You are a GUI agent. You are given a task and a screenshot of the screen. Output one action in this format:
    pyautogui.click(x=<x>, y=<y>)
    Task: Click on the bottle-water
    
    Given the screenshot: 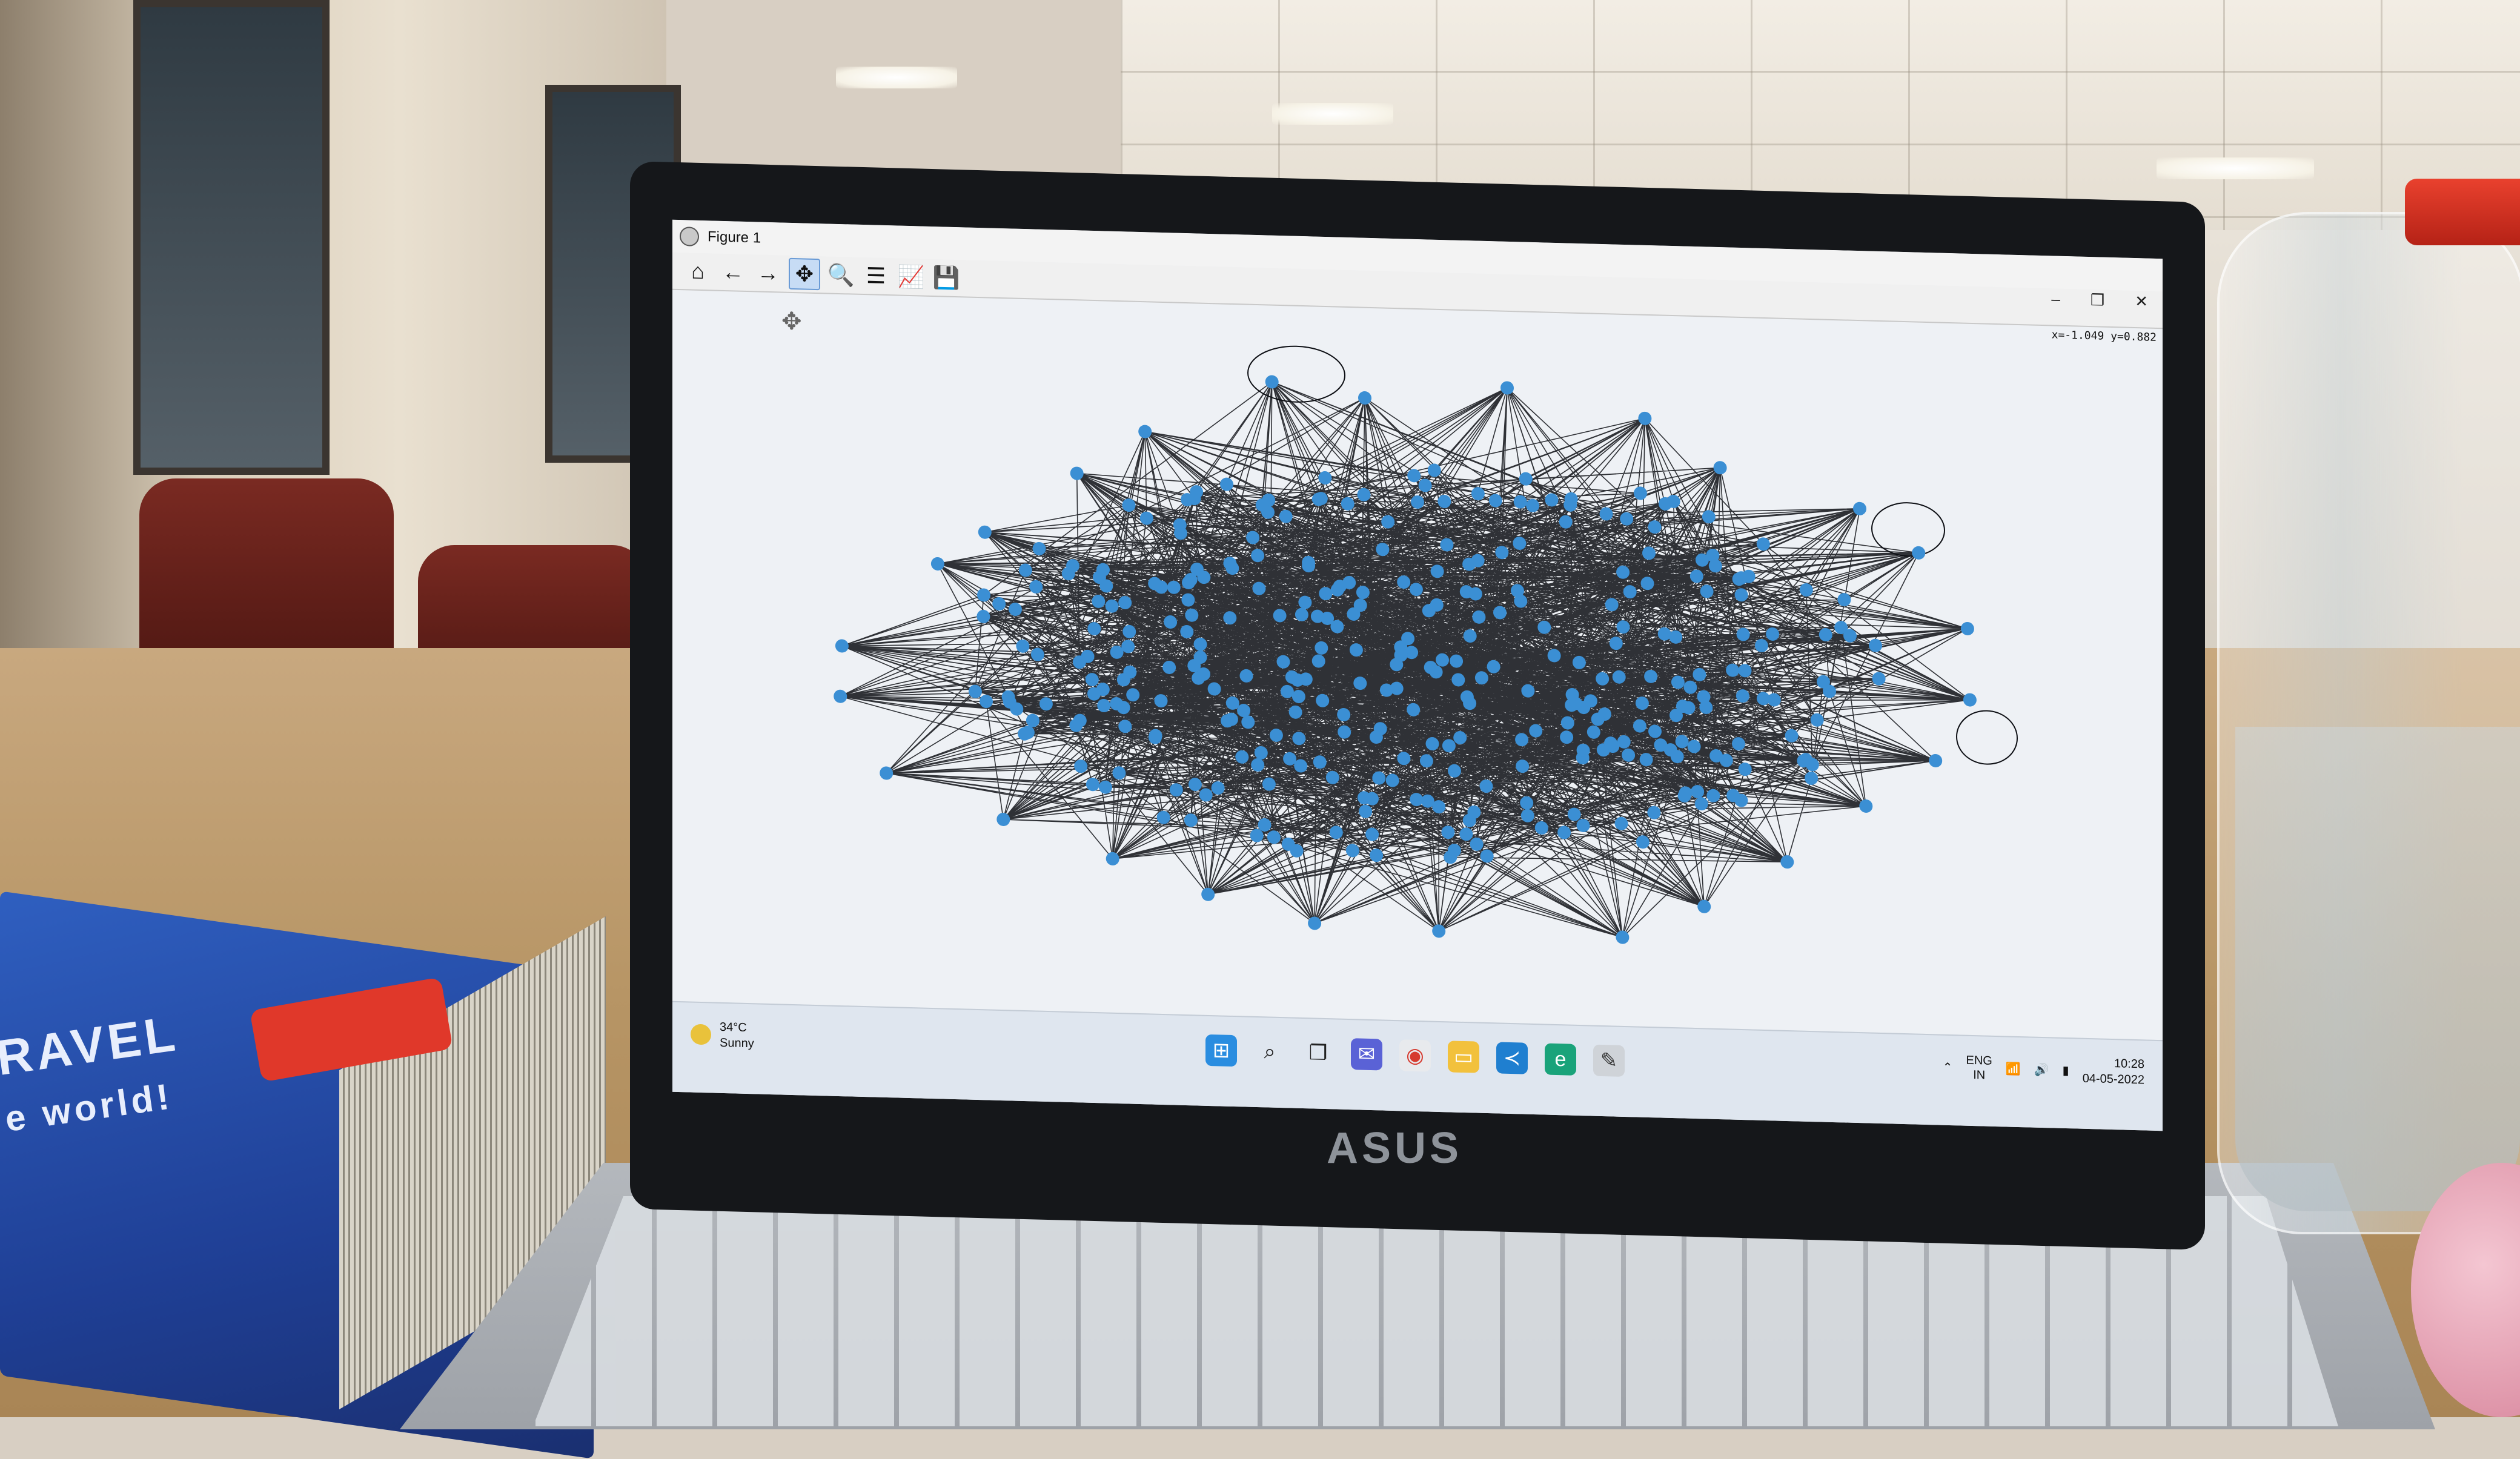 What is the action you would take?
    pyautogui.click(x=2377, y=969)
    